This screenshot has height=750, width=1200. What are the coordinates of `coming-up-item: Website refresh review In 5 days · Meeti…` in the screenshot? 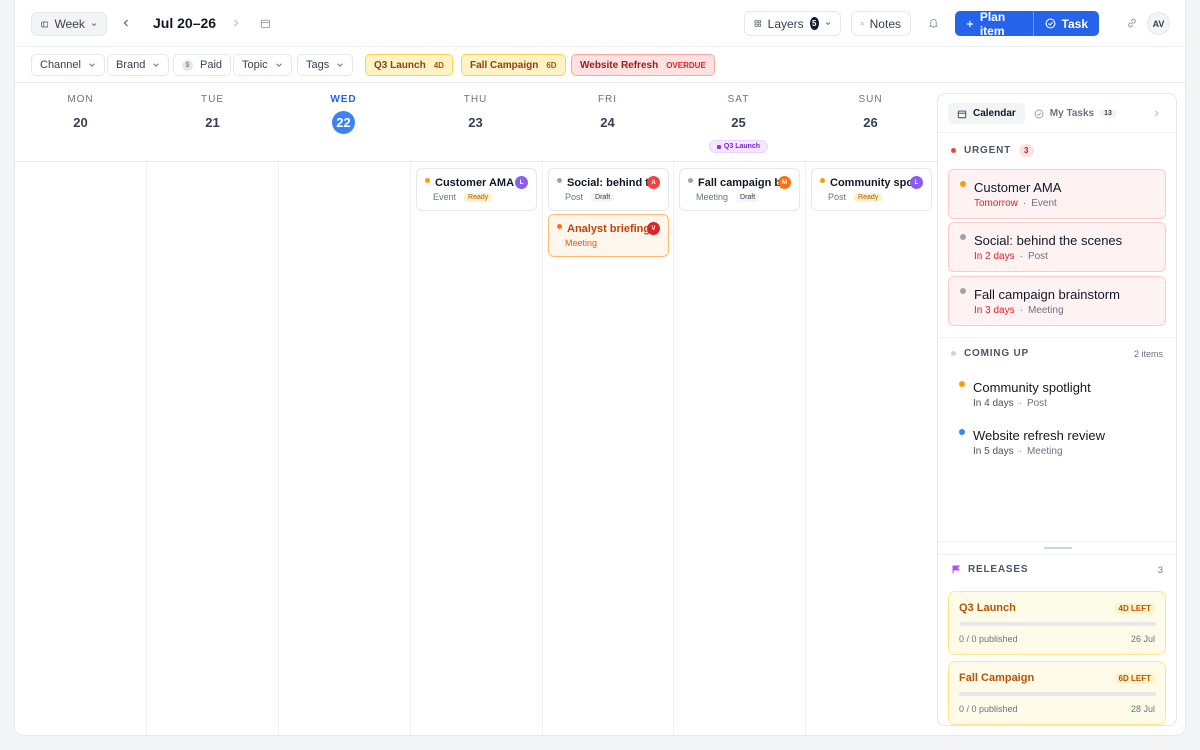 It's located at (1057, 440).